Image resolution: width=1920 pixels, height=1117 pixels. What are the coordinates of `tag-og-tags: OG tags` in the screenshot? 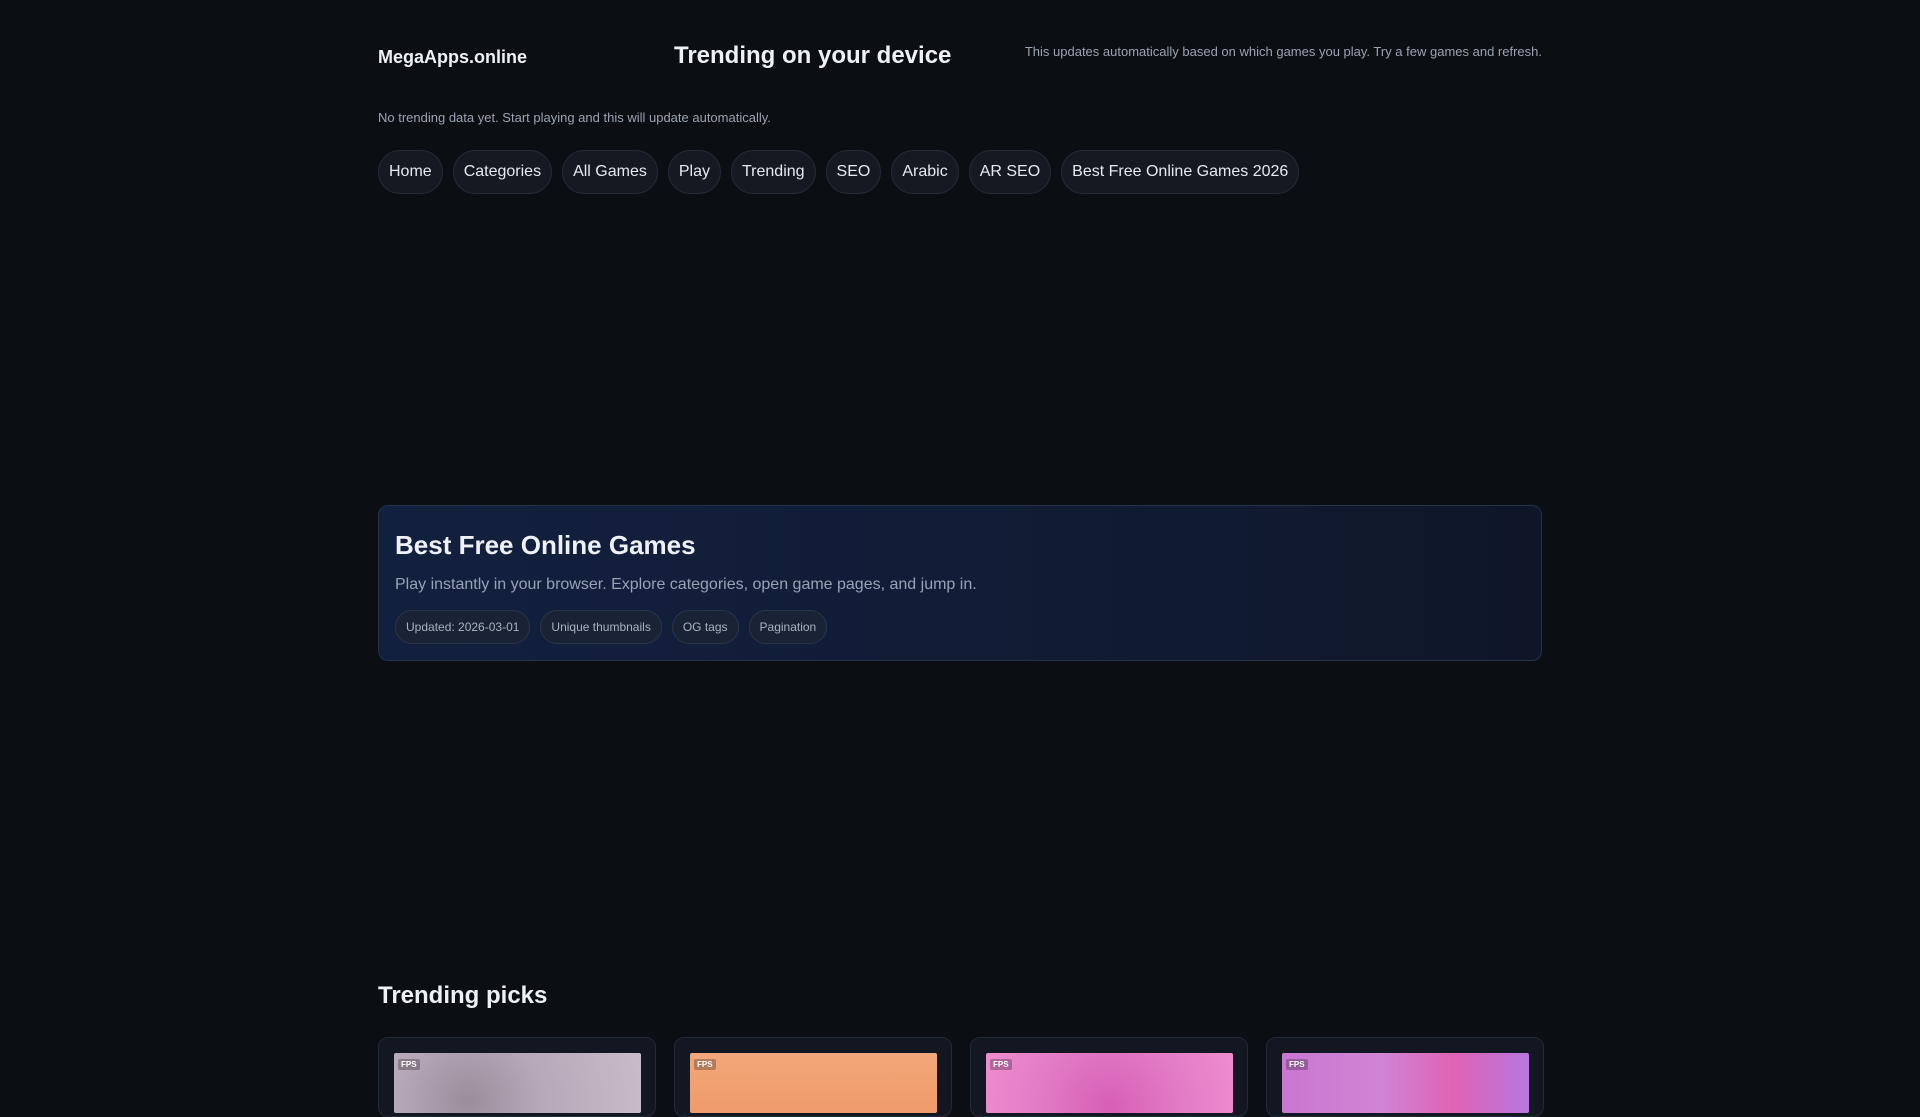 It's located at (705, 627).